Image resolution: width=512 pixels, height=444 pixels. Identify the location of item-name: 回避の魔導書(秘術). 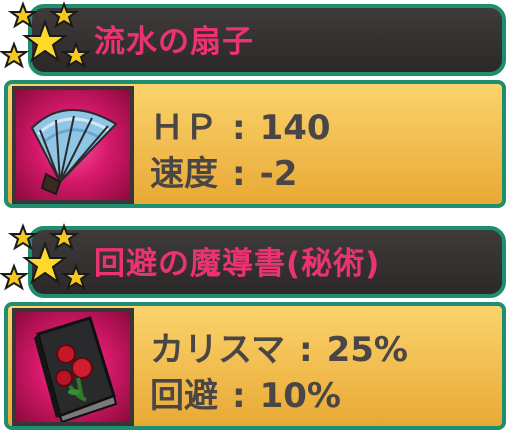
(237, 264).